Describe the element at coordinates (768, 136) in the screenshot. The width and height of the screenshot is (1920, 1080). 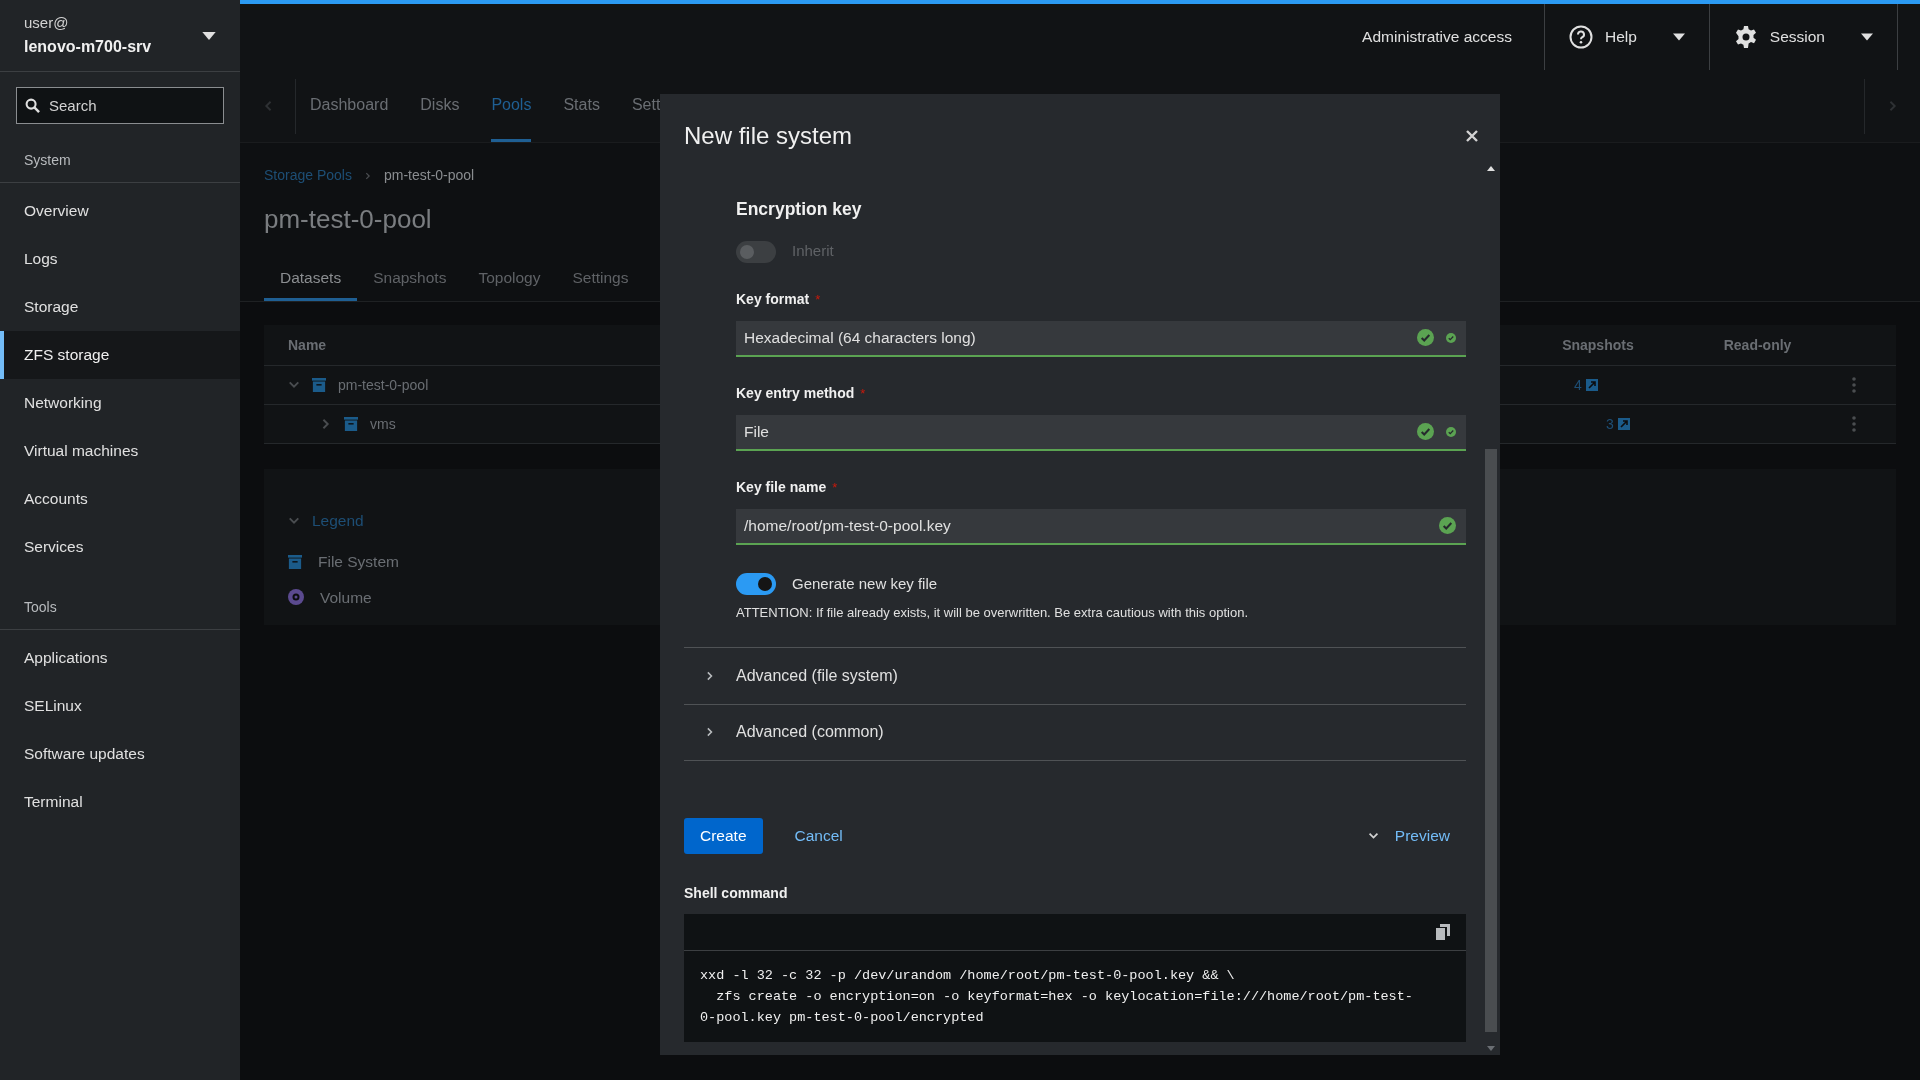
I see `dialog-title: New file system` at that location.